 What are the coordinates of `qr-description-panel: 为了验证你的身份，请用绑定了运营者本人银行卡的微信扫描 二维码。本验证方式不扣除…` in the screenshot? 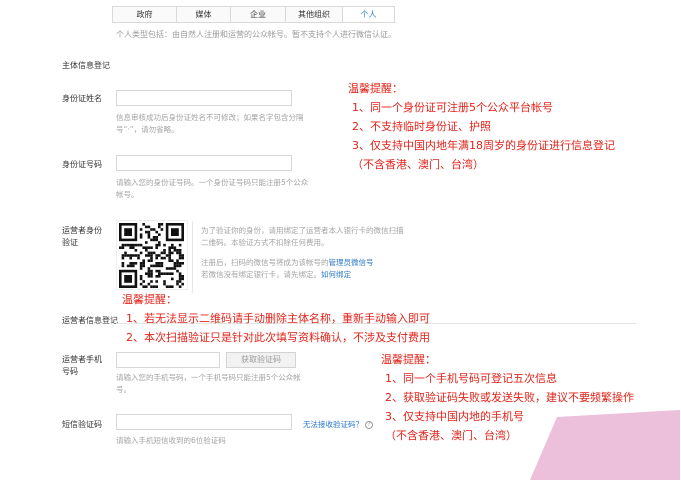 It's located at (312, 257).